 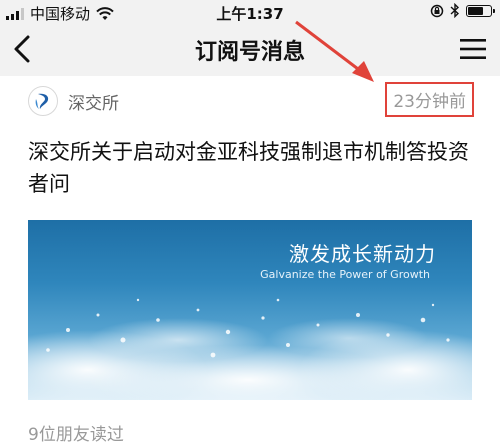 I want to click on cover-title-en: Galvanize the Power of Growth, so click(x=345, y=274).